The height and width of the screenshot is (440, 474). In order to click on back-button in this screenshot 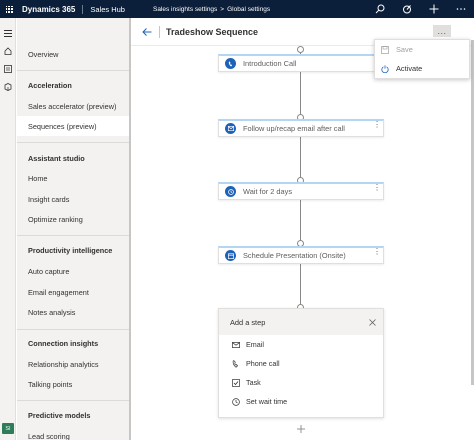, I will do `click(147, 32)`.